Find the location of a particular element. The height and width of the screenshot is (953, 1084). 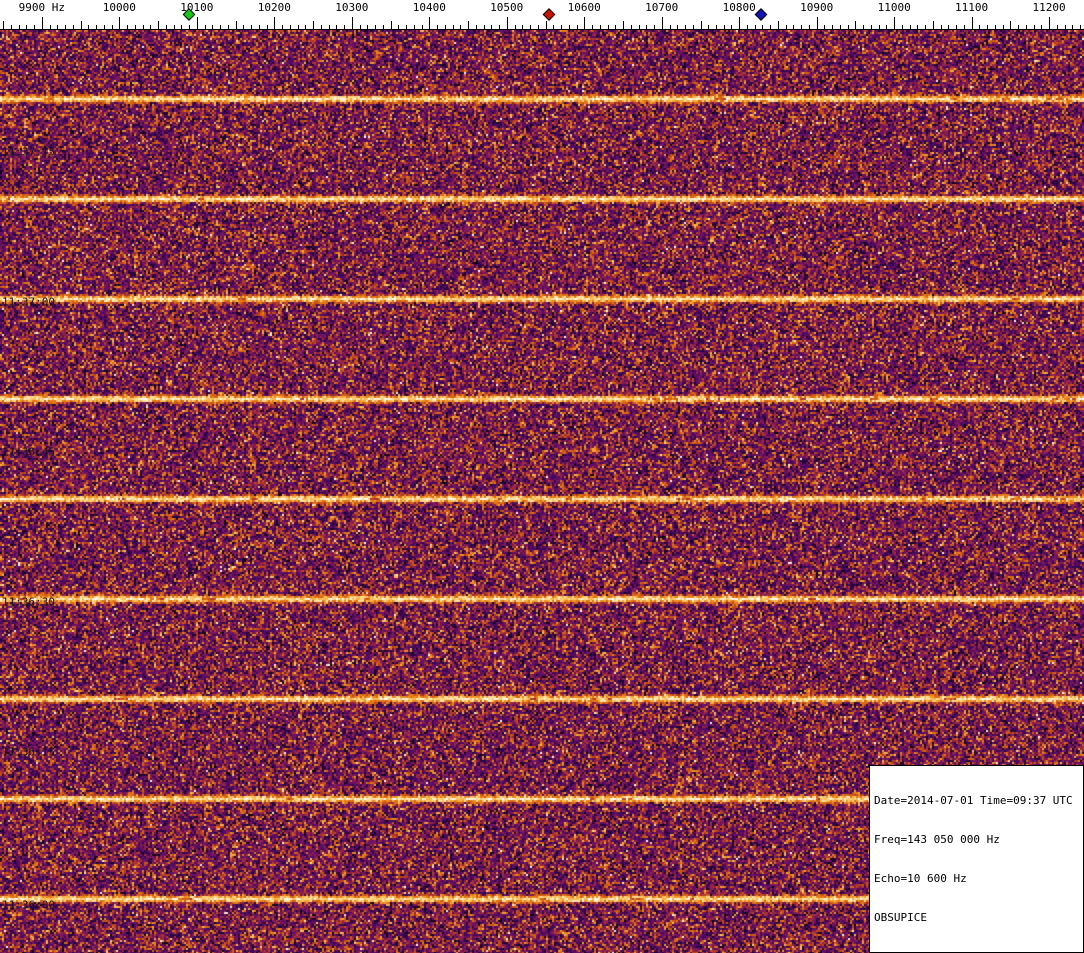

red-frequency-marker-icon is located at coordinates (549, 14).